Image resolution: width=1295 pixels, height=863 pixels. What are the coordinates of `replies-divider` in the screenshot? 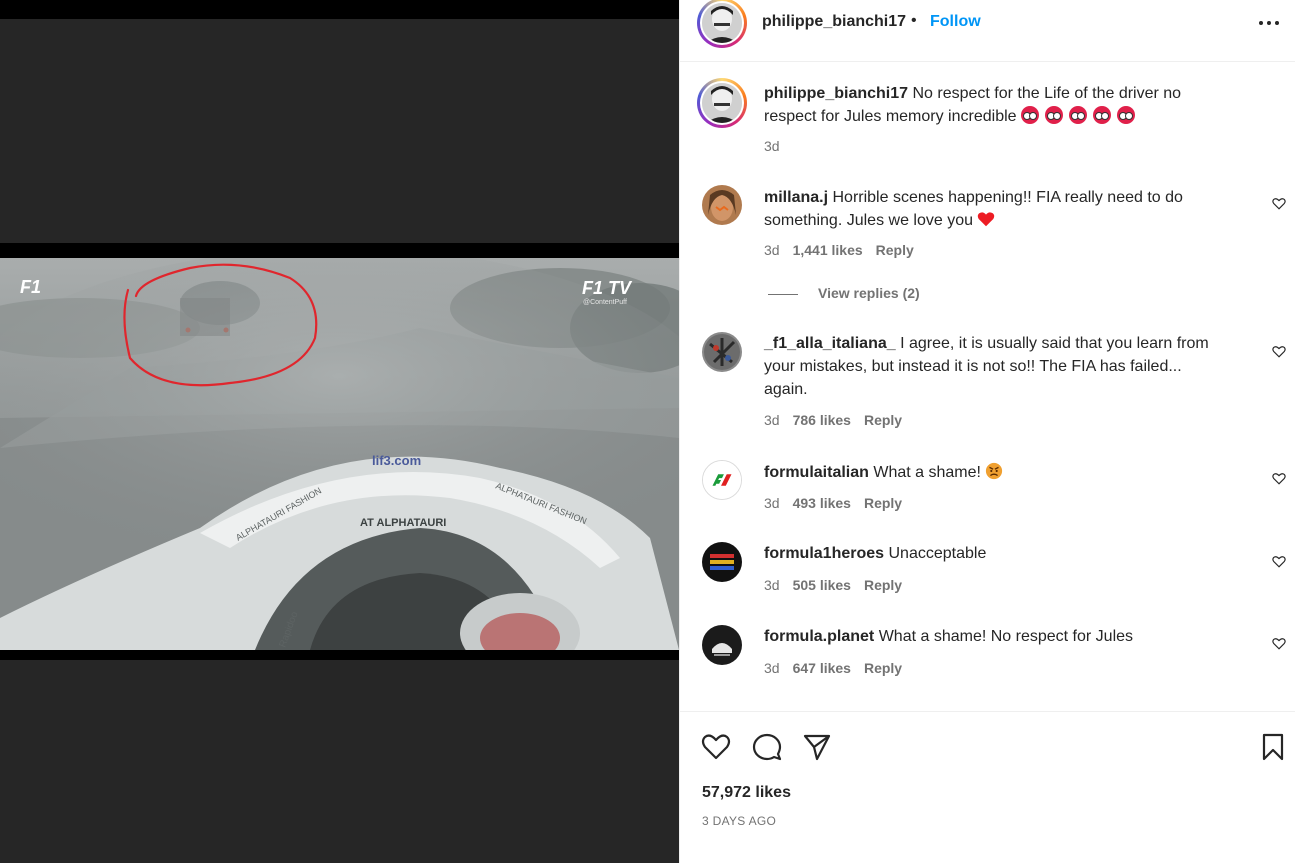 It's located at (783, 294).